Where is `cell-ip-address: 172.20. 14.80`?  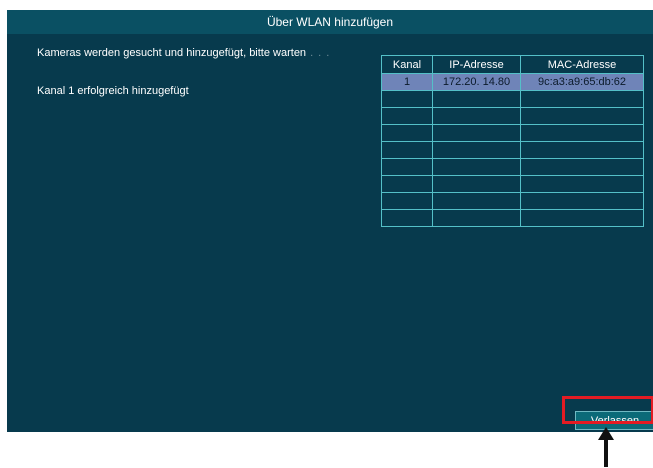 cell-ip-address: 172.20. 14.80 is located at coordinates (476, 82).